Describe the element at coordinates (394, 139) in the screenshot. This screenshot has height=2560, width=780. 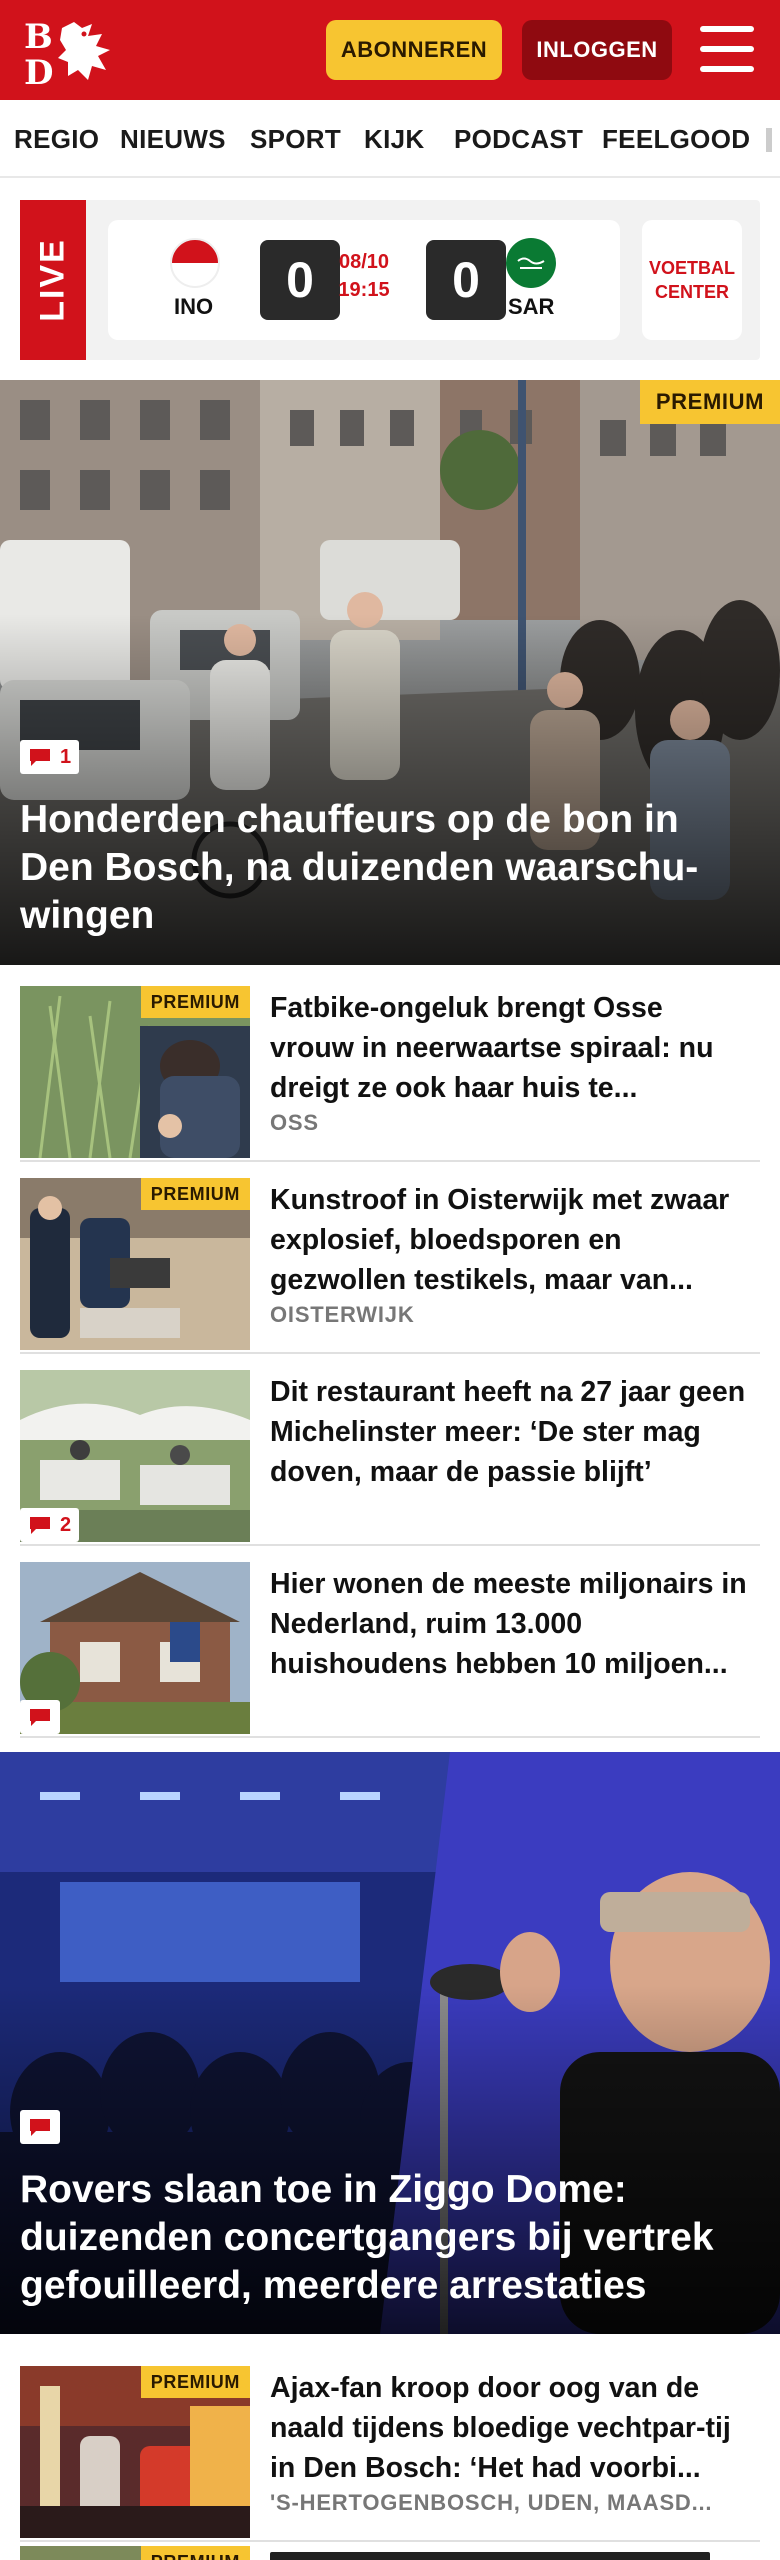
I see `nav-item-kijk: KIJK` at that location.